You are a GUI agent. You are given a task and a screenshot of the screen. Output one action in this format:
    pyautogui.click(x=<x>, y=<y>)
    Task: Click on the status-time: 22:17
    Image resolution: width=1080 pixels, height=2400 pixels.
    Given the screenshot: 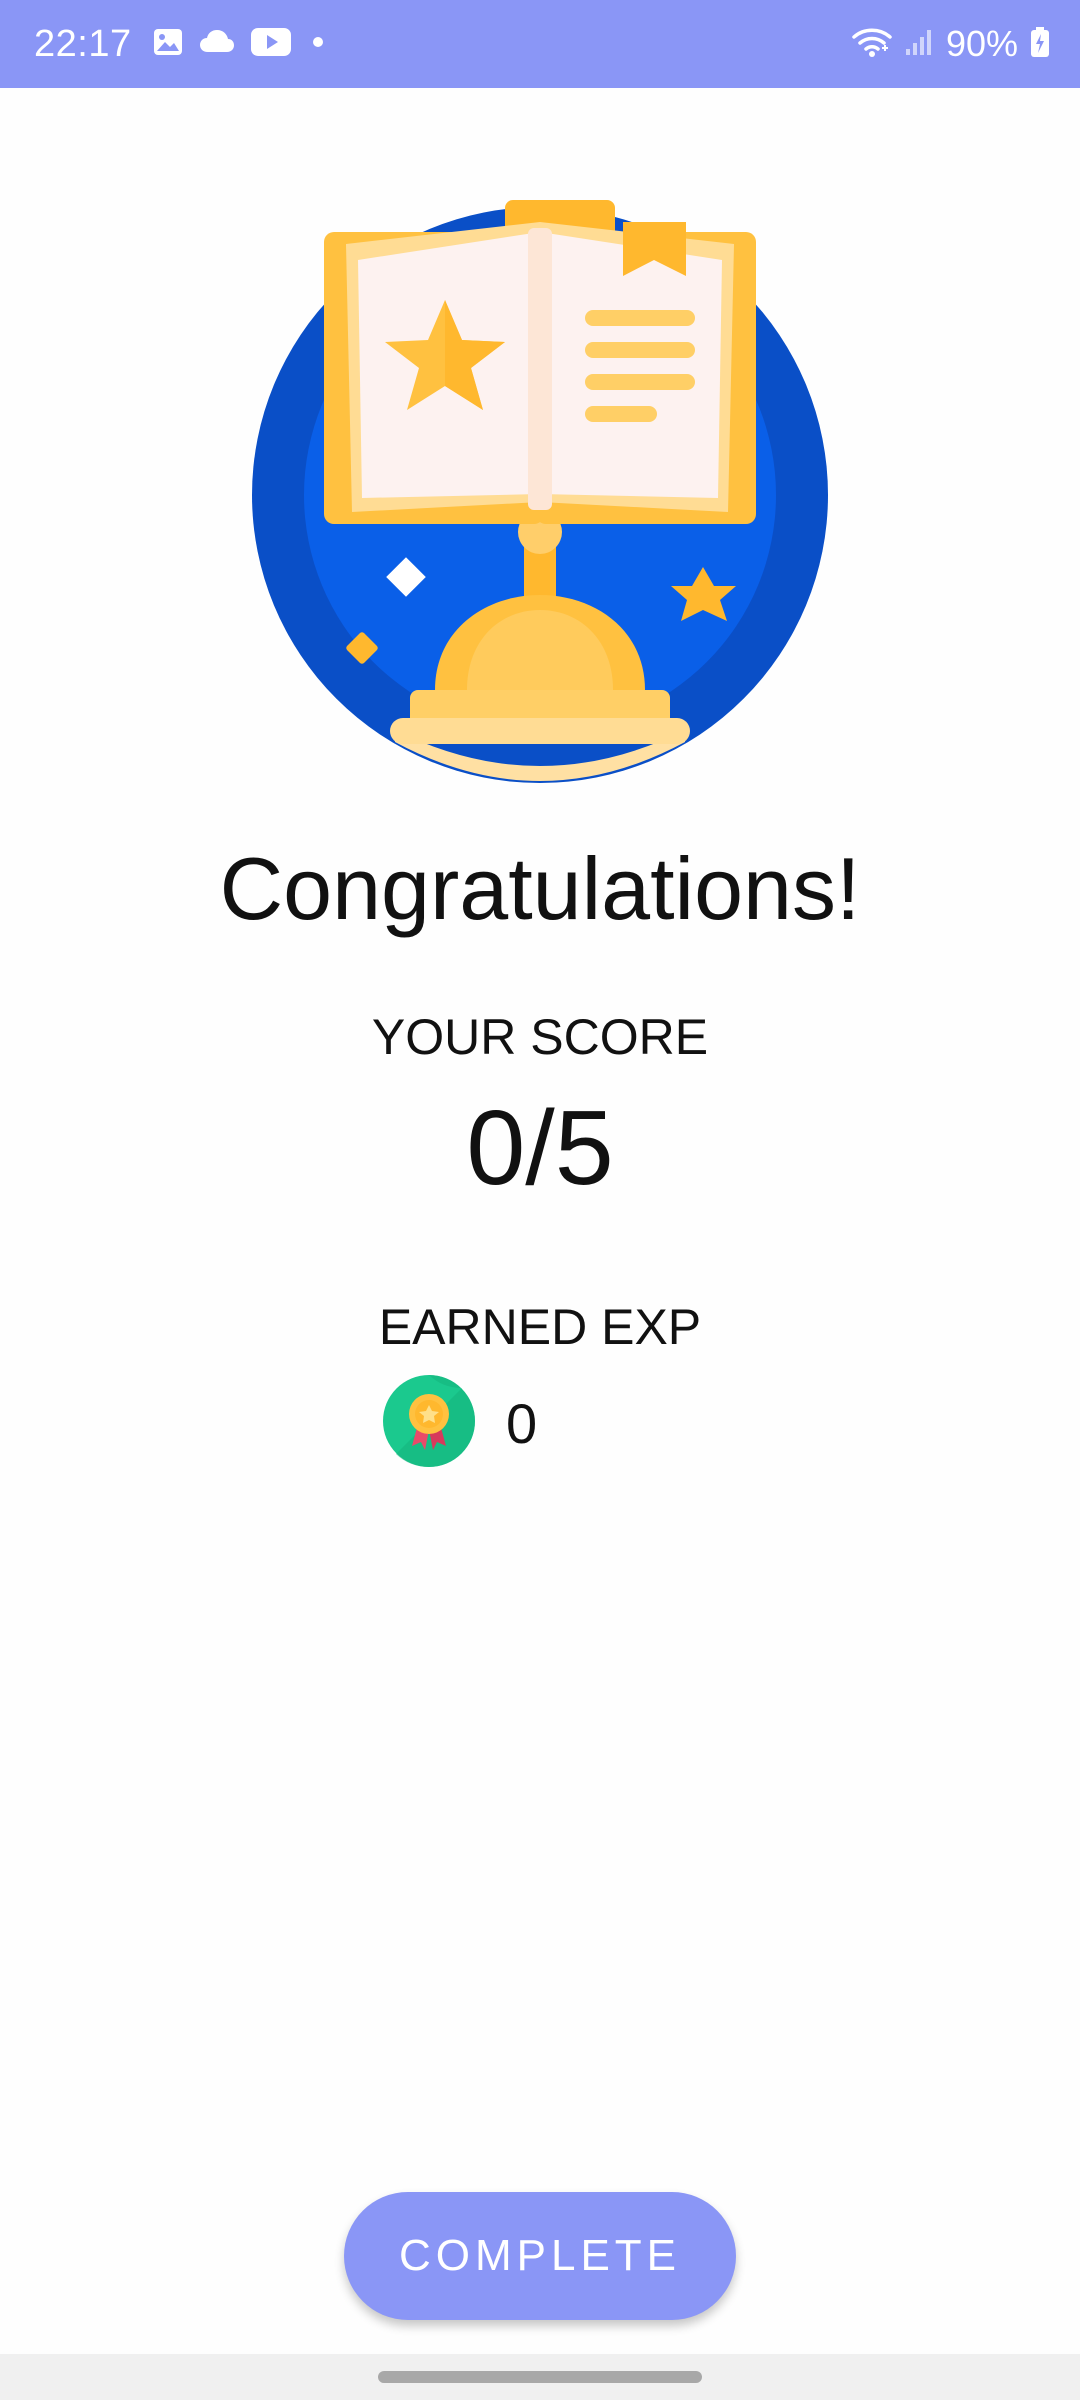 What is the action you would take?
    pyautogui.click(x=83, y=43)
    